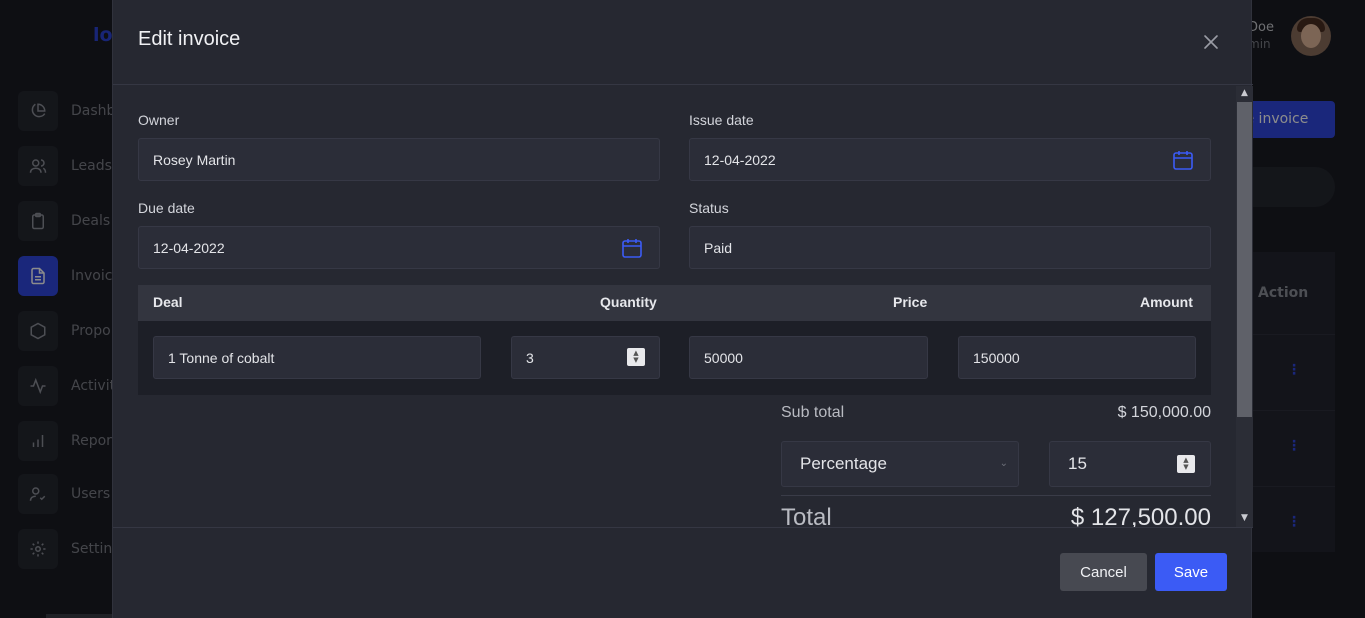 This screenshot has height=618, width=1365. Describe the element at coordinates (1140, 515) in the screenshot. I see `total-value: $ 127,500.00` at that location.